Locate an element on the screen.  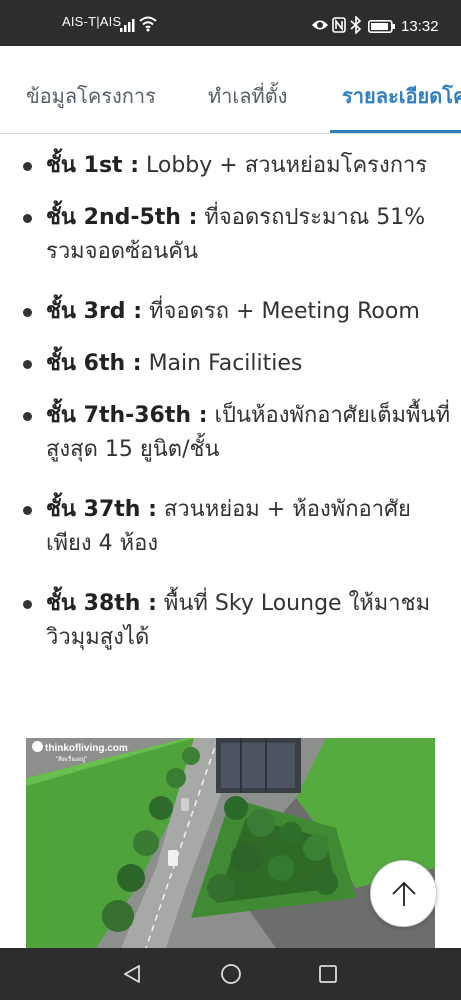
tab-project-info: ข้อมูลโครงการ is located at coordinates (91, 96).